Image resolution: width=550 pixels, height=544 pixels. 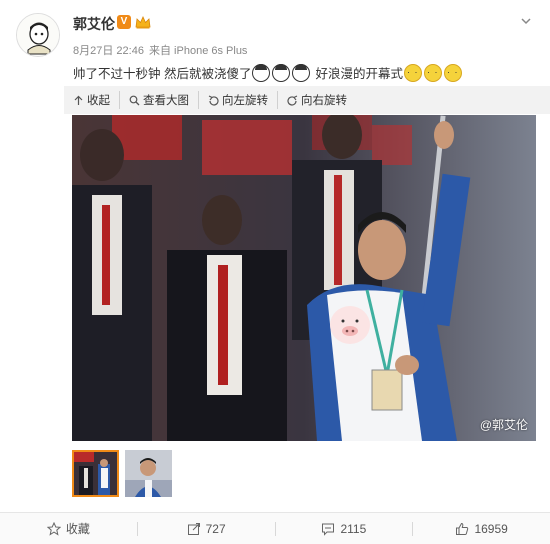 I want to click on magnifier-icon, so click(x=134, y=100).